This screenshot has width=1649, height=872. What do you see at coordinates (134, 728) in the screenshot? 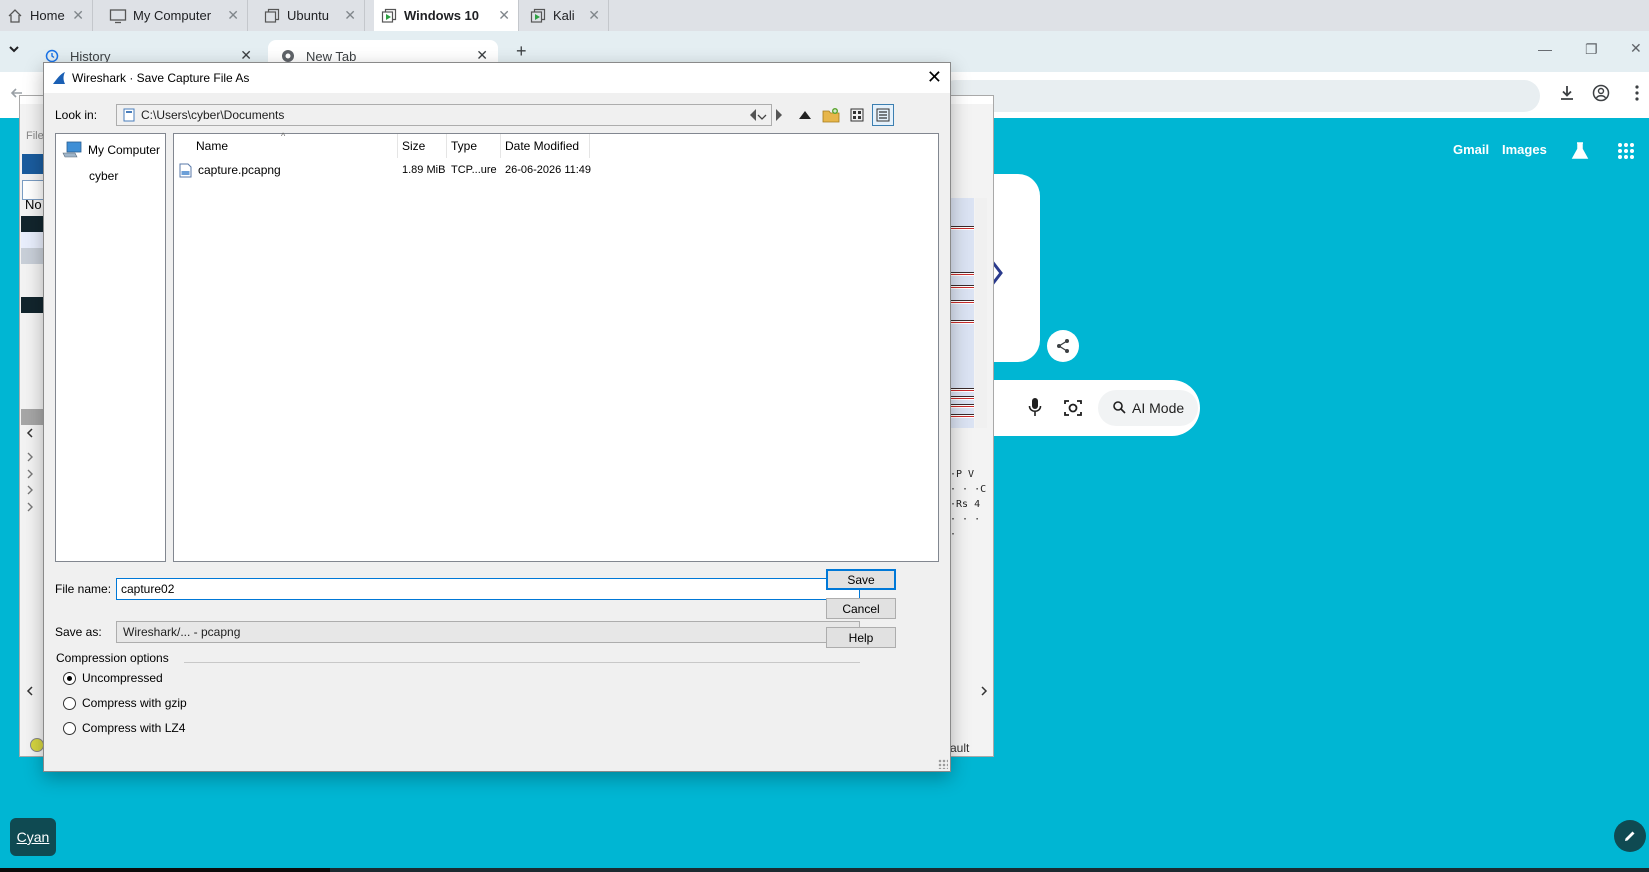
I see `radio-label: Compress with LZ4` at bounding box center [134, 728].